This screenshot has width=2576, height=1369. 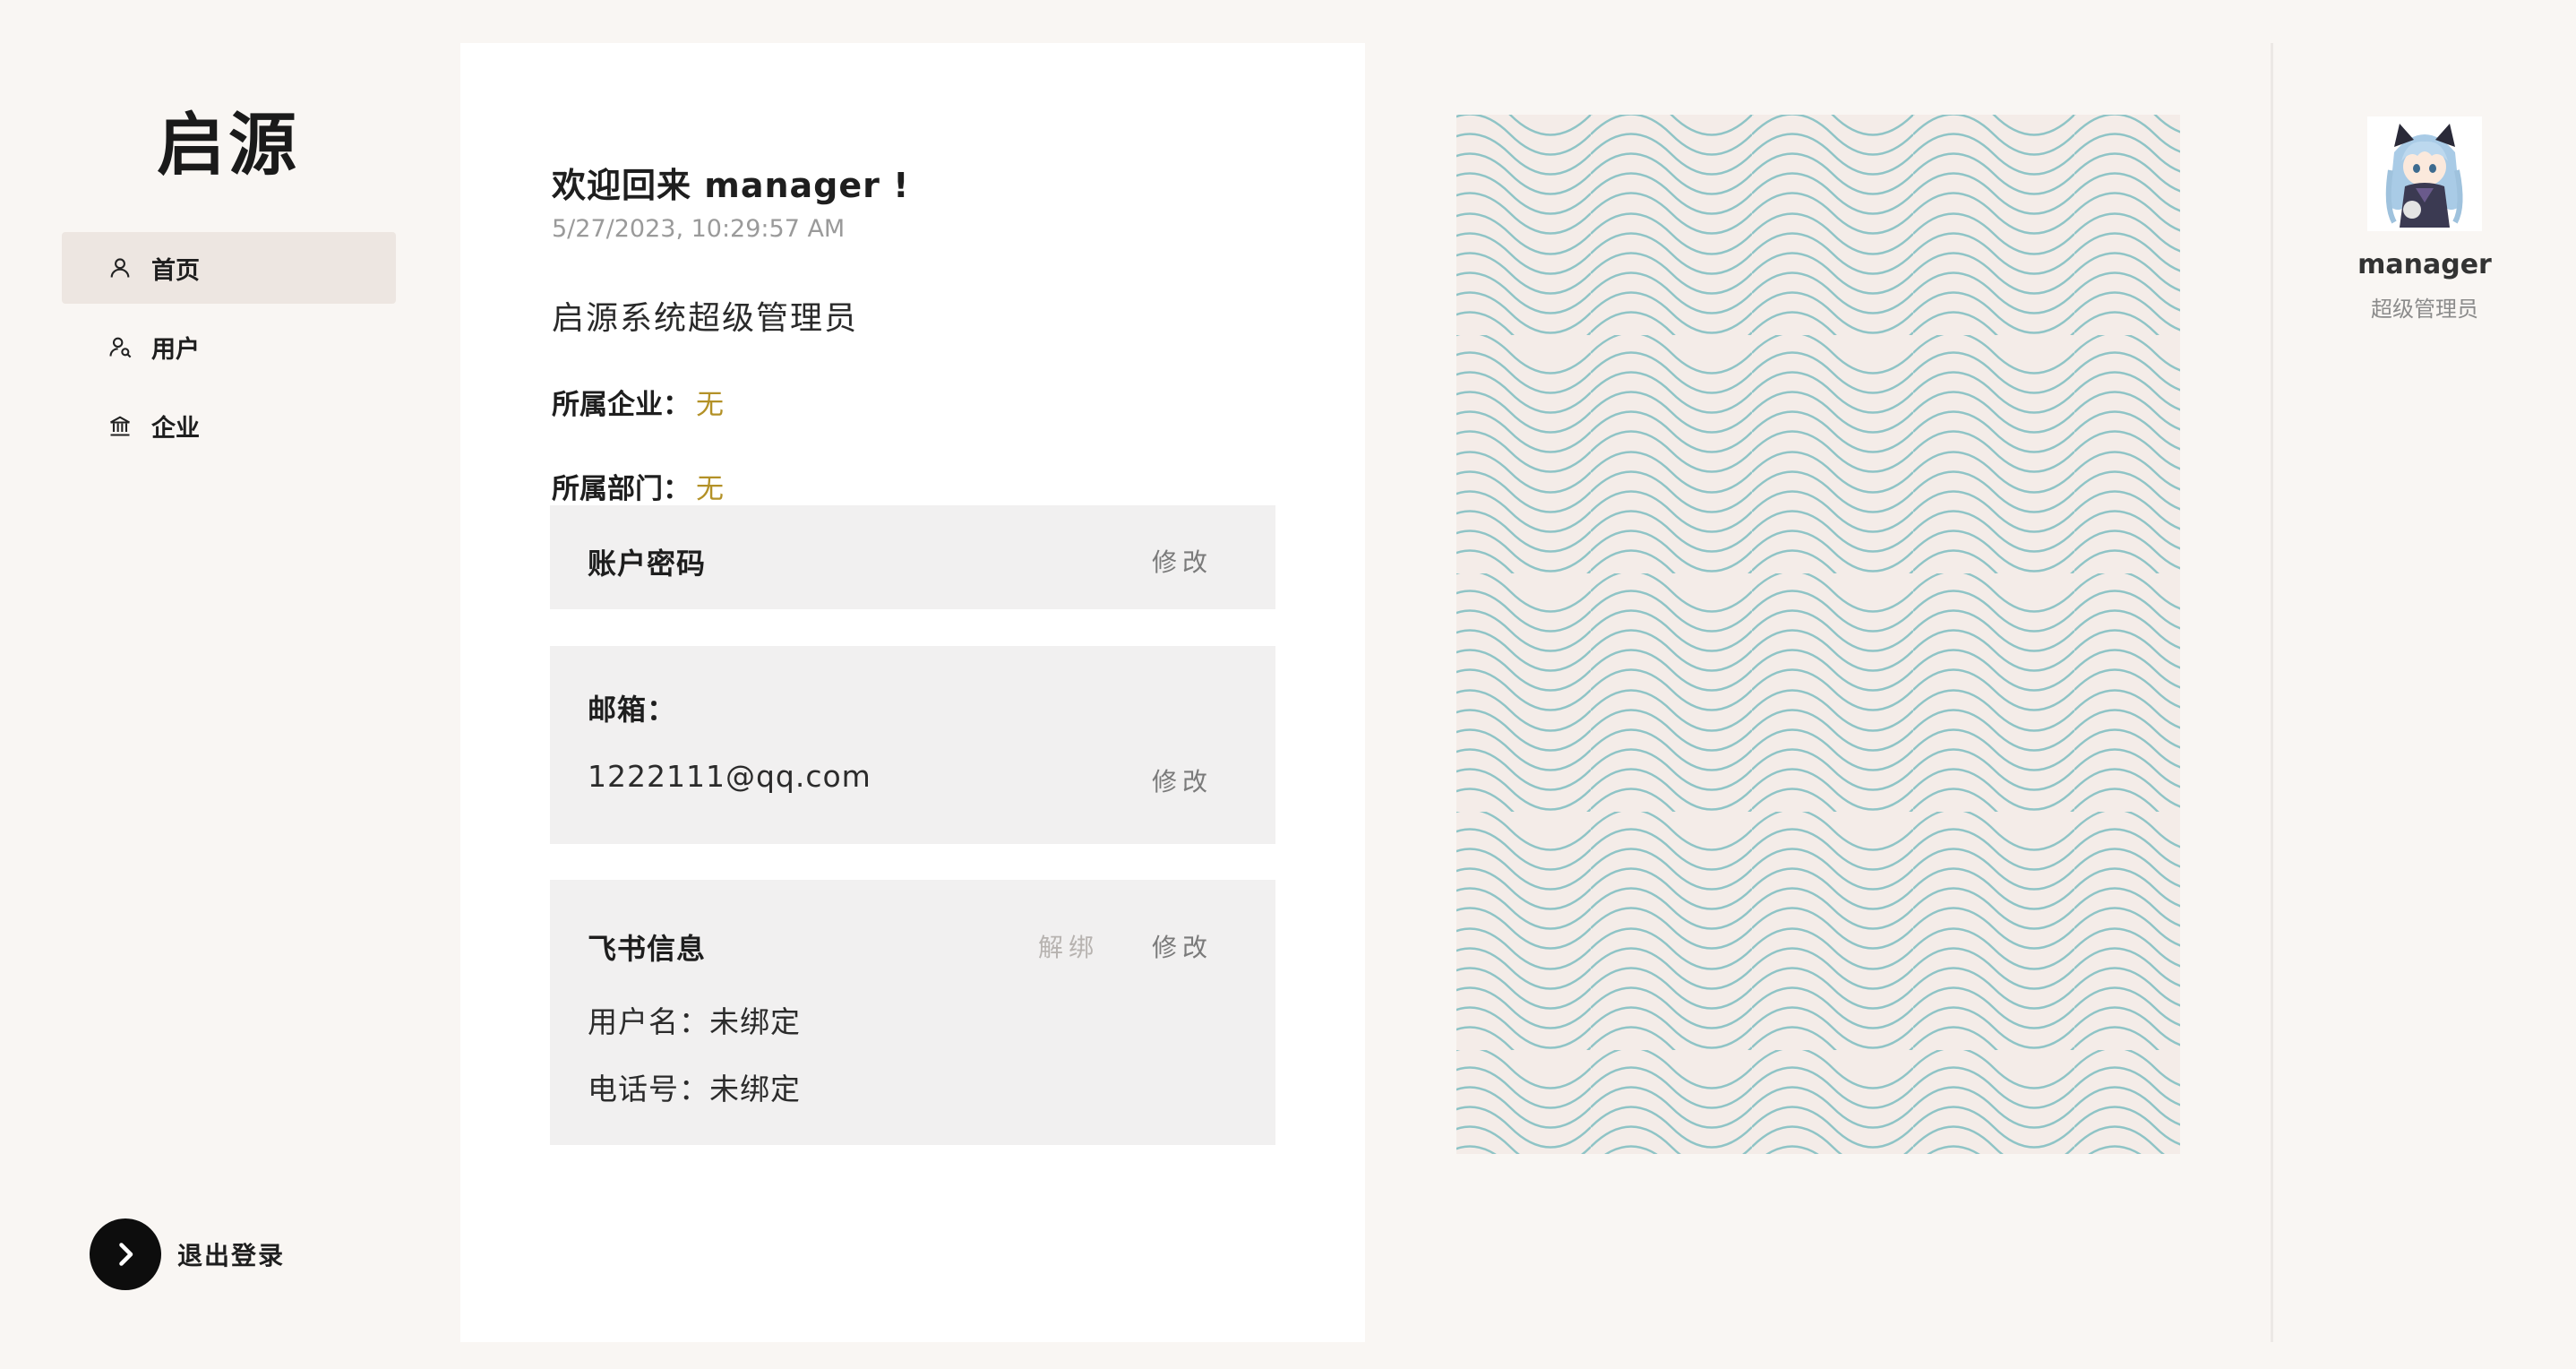 I want to click on feishu-phone: 电话号：未绑定, so click(x=694, y=1086).